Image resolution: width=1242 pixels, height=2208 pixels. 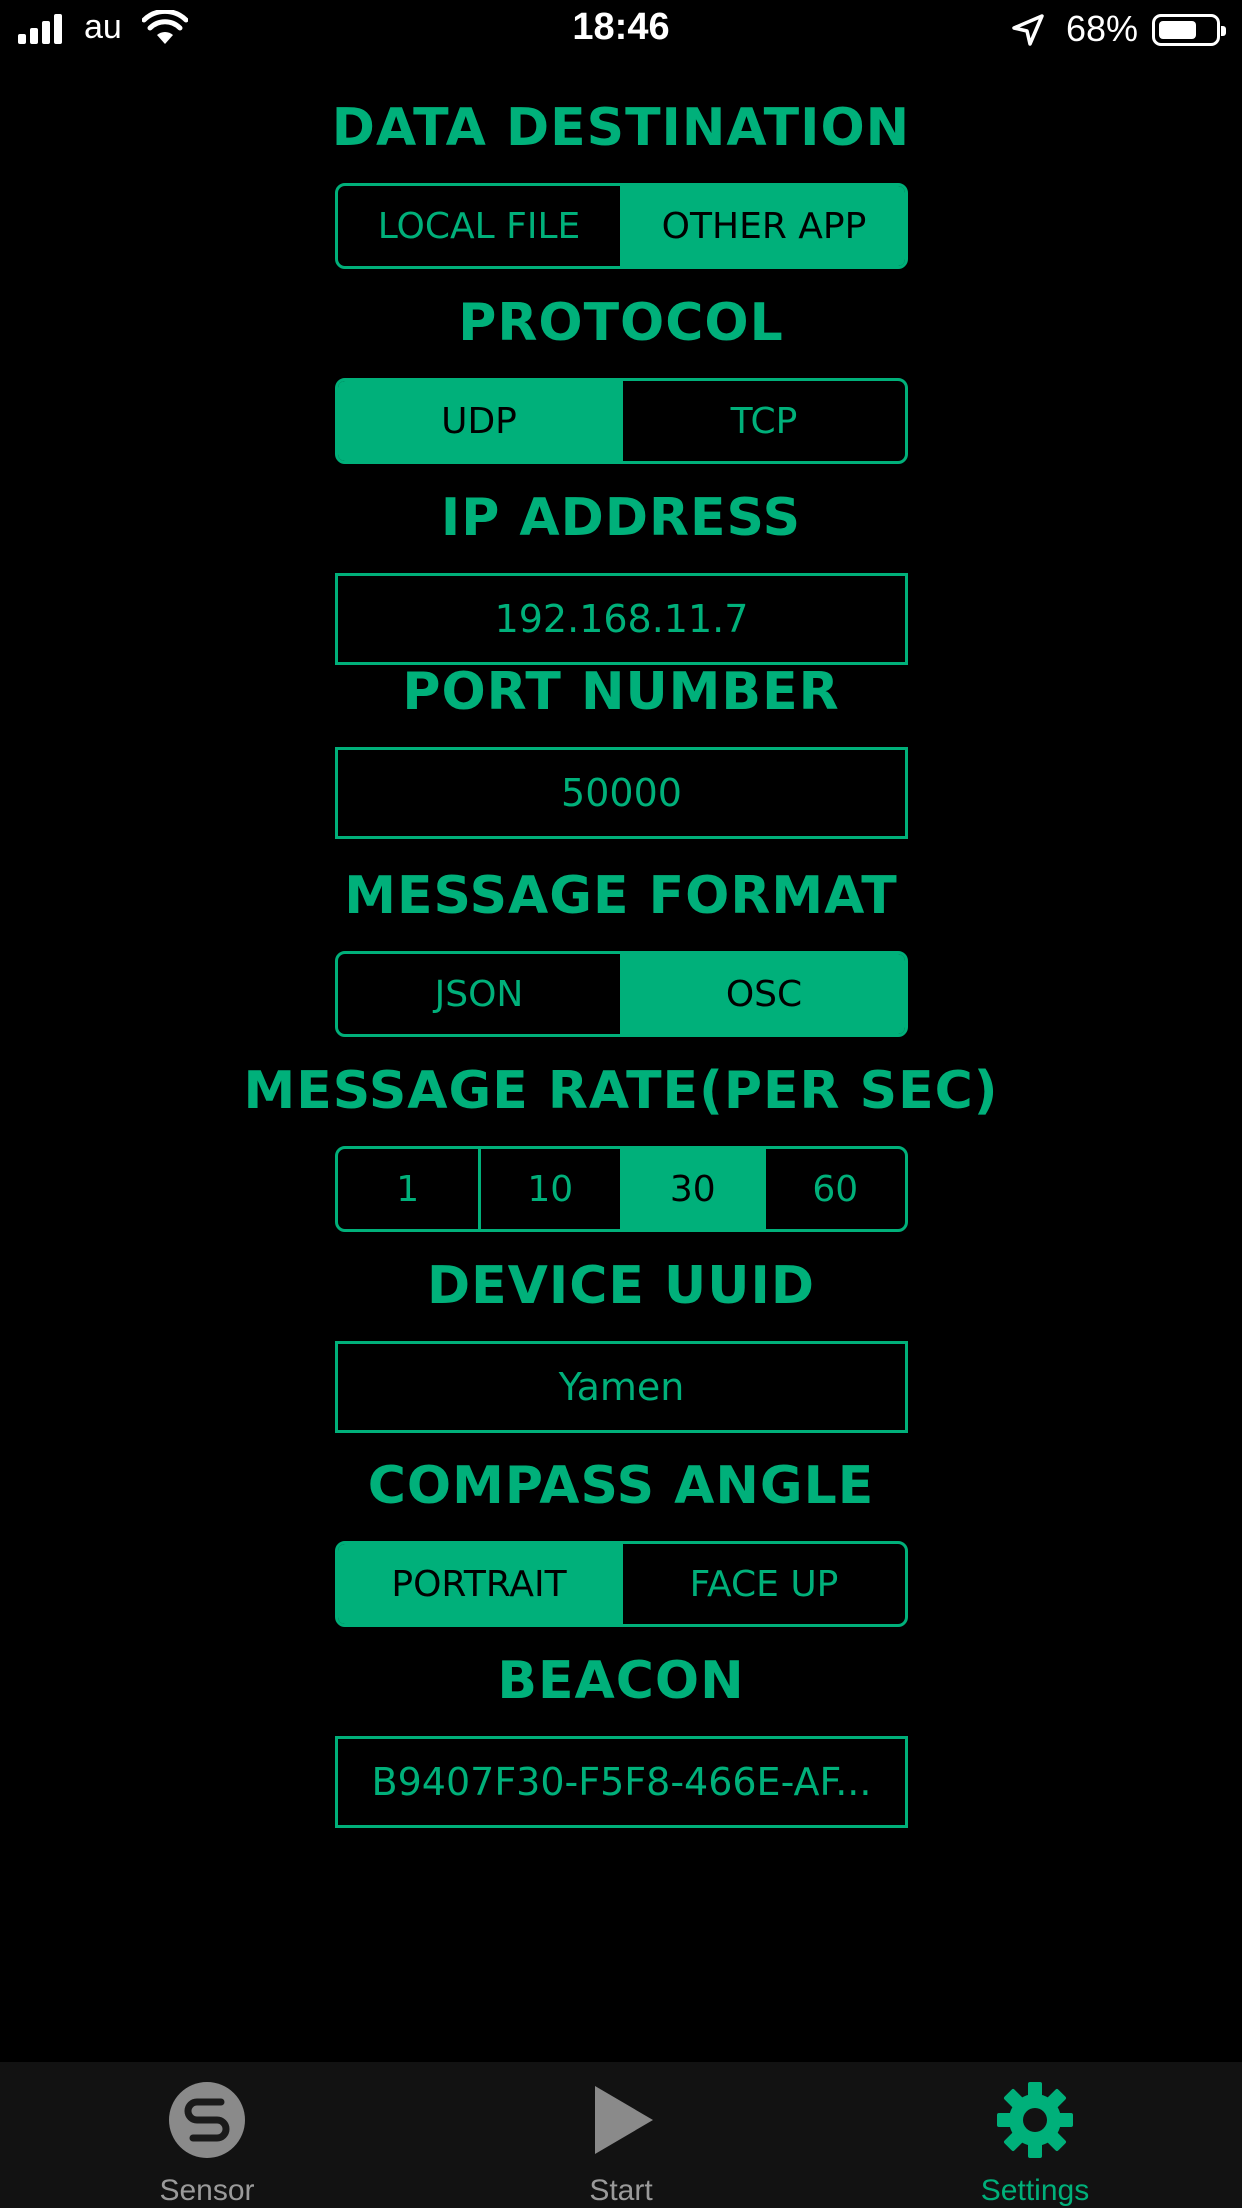 I want to click on message-rate-selector: 1 10 30 60, so click(x=621, y=1189).